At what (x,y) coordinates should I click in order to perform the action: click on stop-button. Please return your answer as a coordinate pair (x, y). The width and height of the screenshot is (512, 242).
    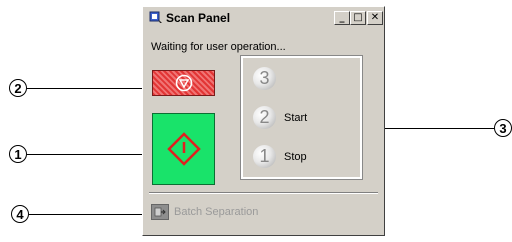
    Looking at the image, I should click on (183, 83).